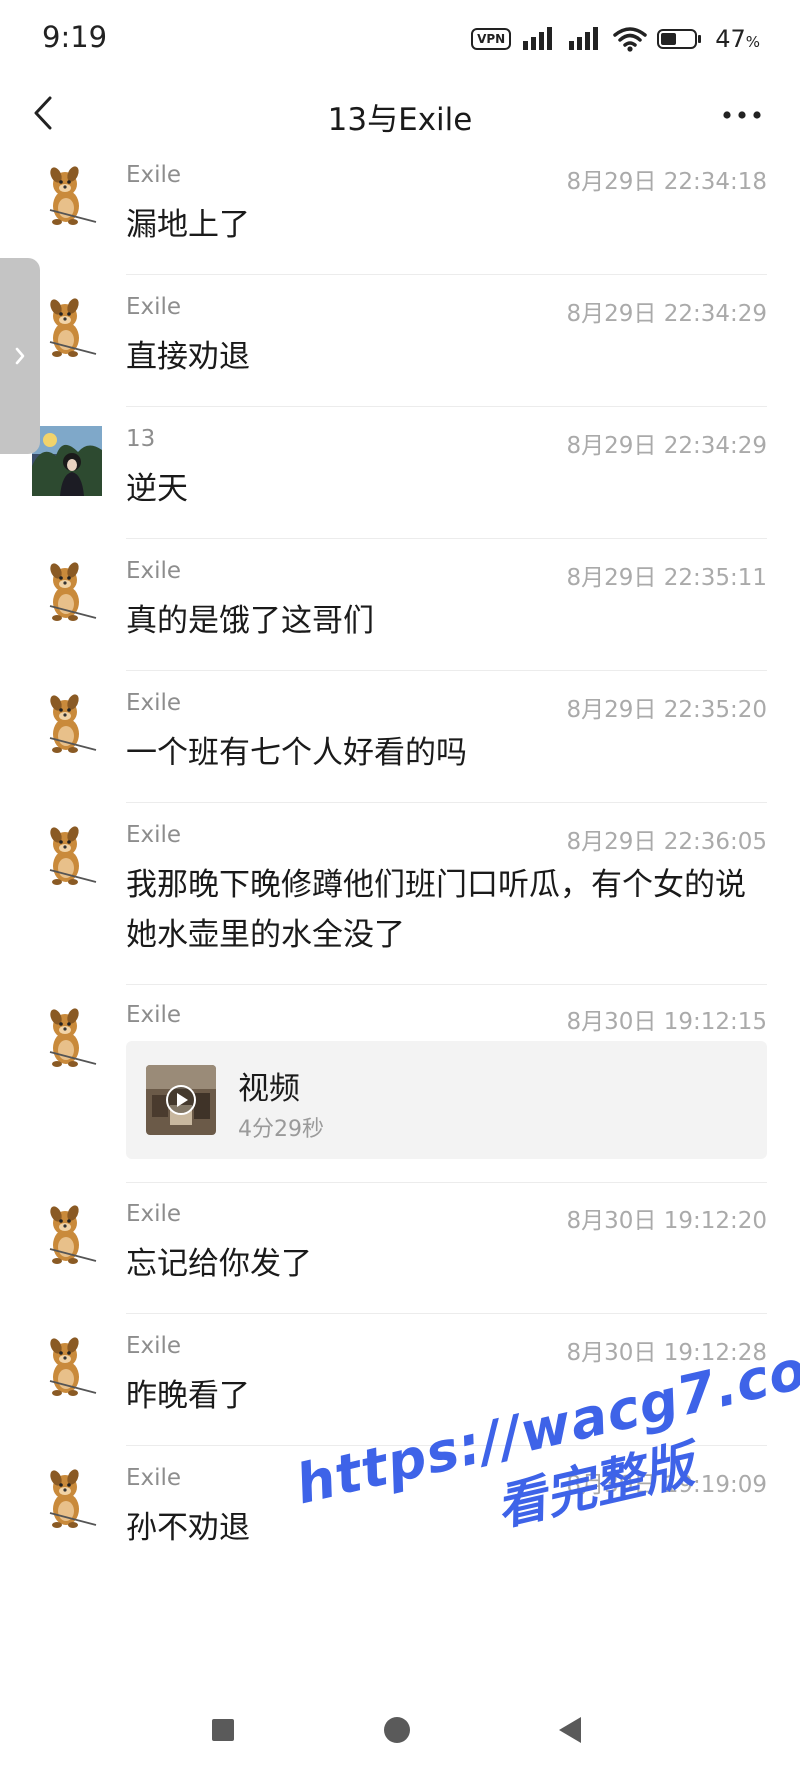 Image resolution: width=800 pixels, height=1778 pixels. What do you see at coordinates (188, 225) in the screenshot?
I see `message-text: 漏地上了` at bounding box center [188, 225].